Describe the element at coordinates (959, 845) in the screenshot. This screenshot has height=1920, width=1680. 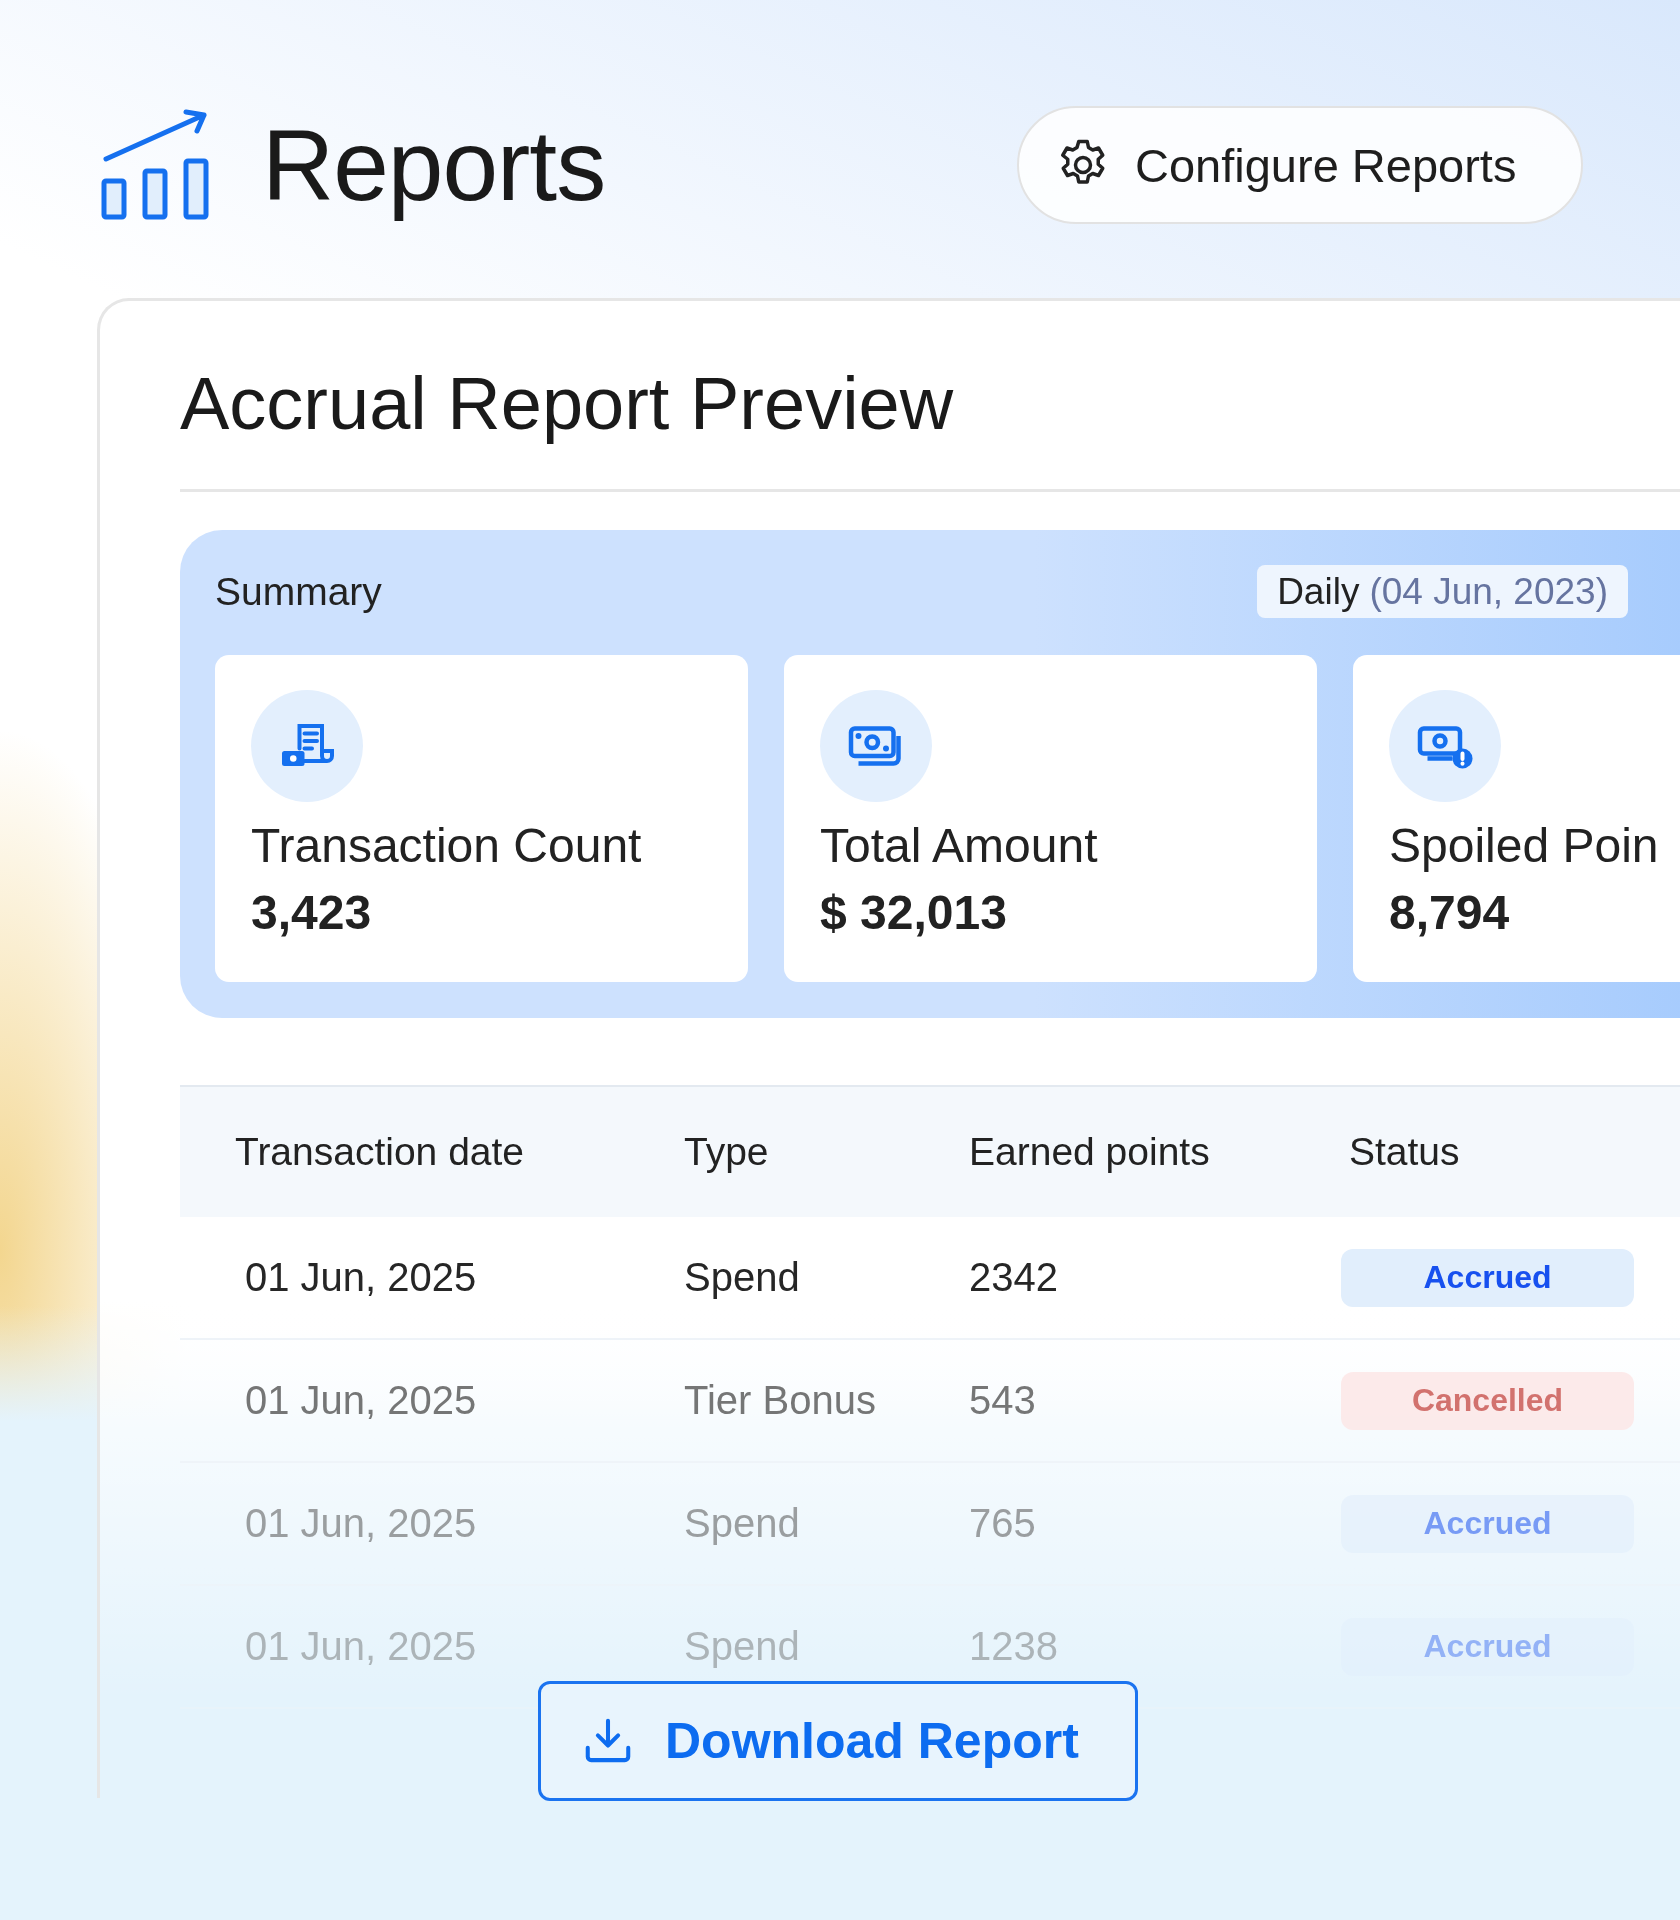
I see `stat-label: Total Amount` at that location.